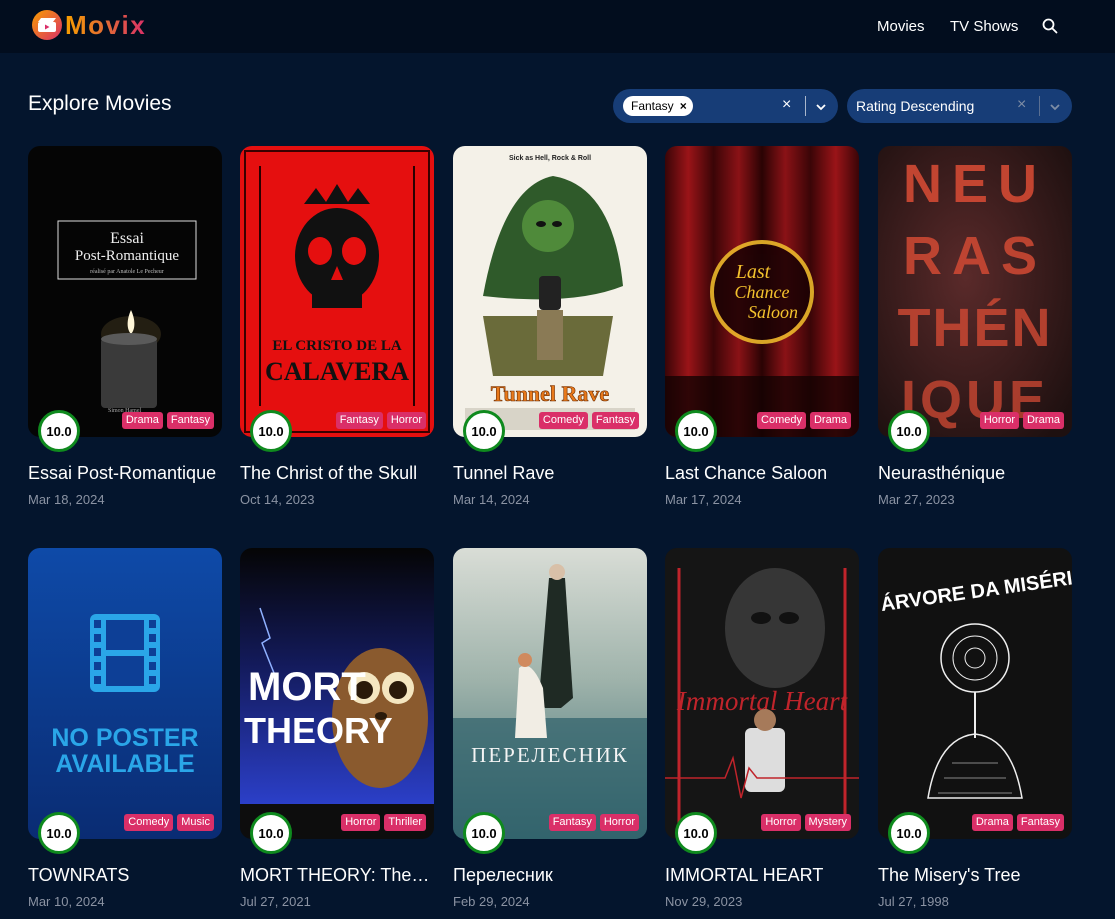 The image size is (1115, 919). Describe the element at coordinates (307, 687) in the screenshot. I see `poster-text: MORT` at that location.